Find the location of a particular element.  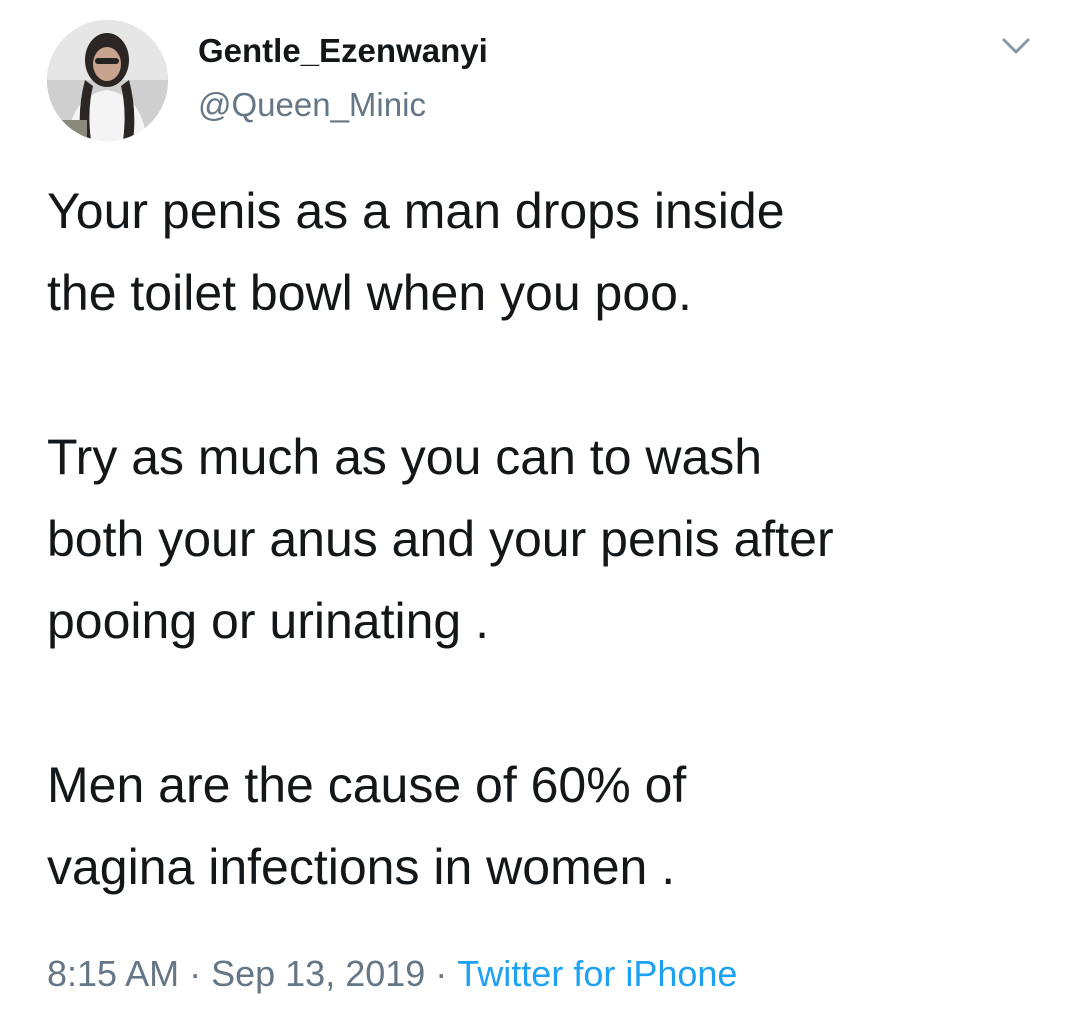

chevron-down-icon is located at coordinates (1016, 46).